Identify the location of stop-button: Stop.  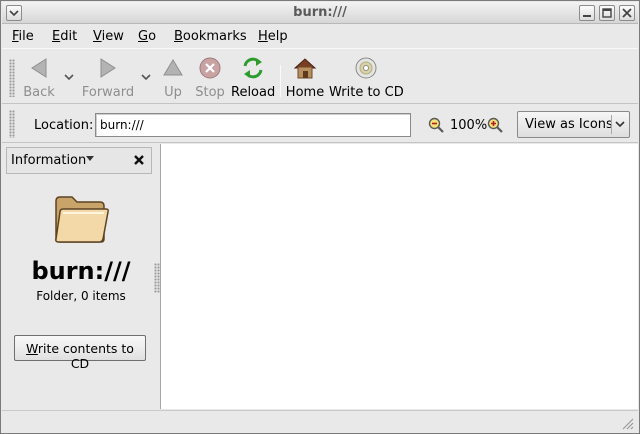
(210, 77).